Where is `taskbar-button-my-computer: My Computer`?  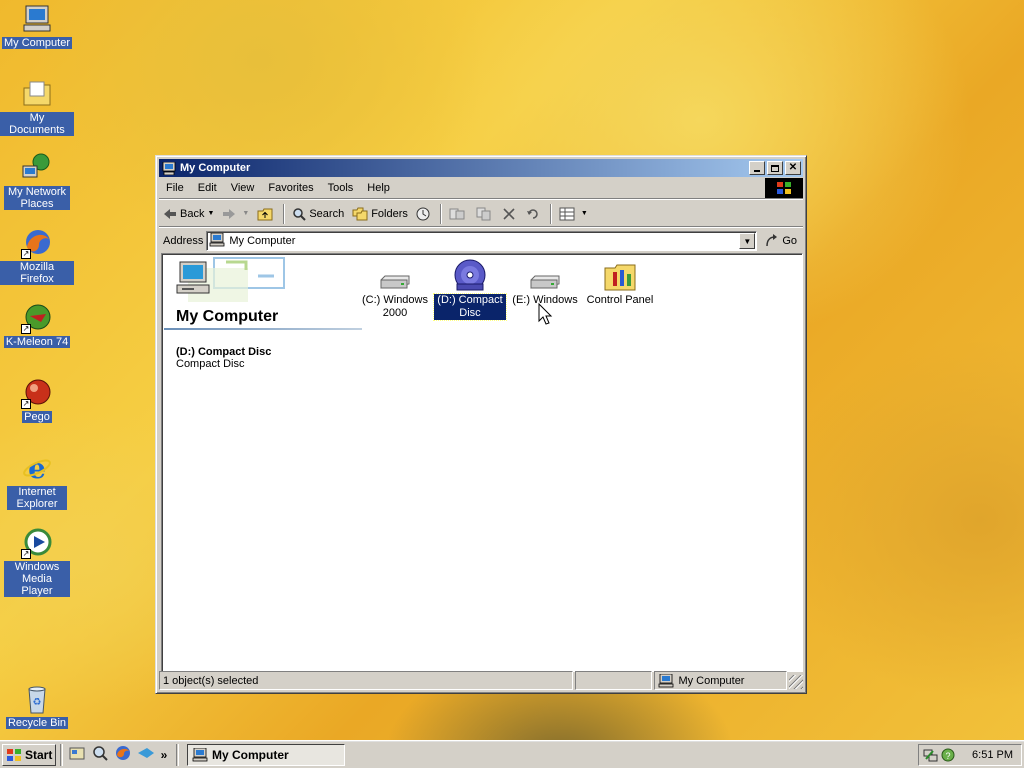
taskbar-button-my-computer: My Computer is located at coordinates (266, 754).